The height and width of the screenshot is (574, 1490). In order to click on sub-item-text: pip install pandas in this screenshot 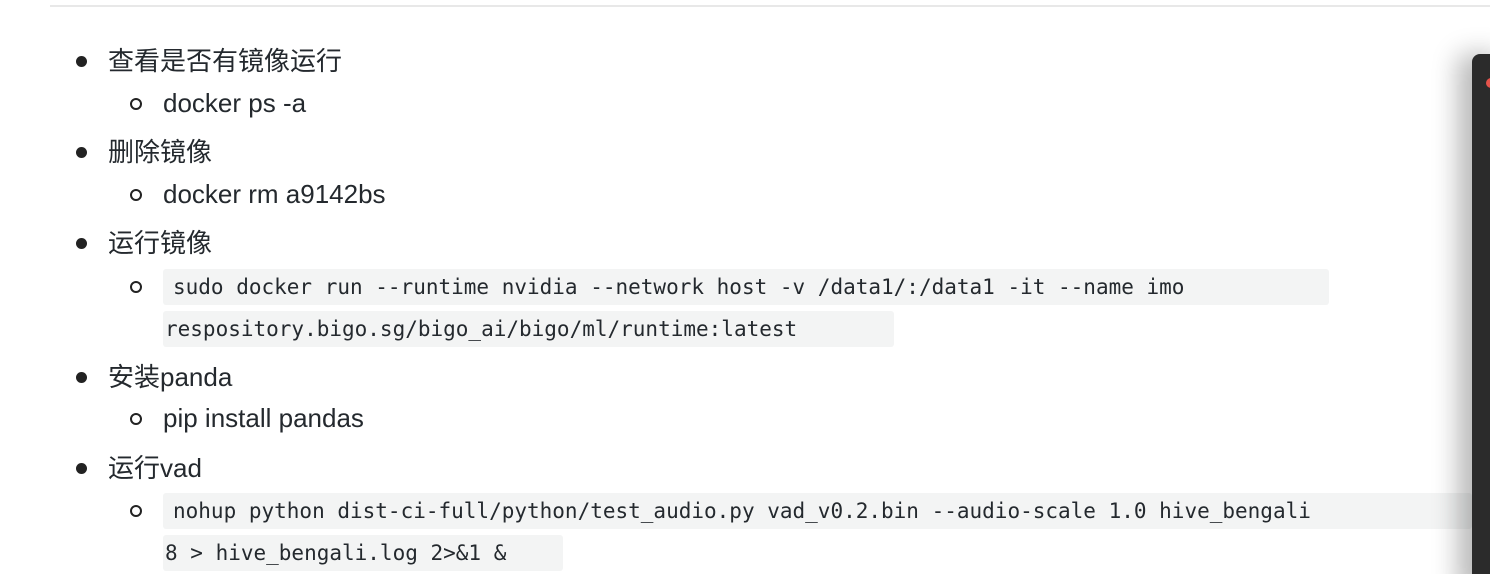, I will do `click(263, 418)`.